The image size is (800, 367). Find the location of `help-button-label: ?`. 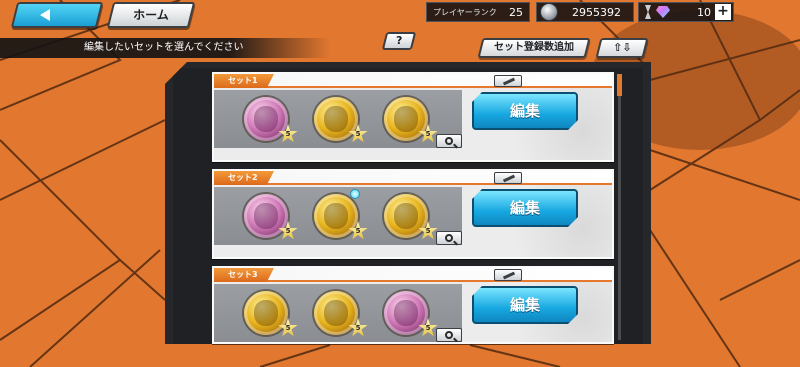

help-button-label: ? is located at coordinates (399, 40).